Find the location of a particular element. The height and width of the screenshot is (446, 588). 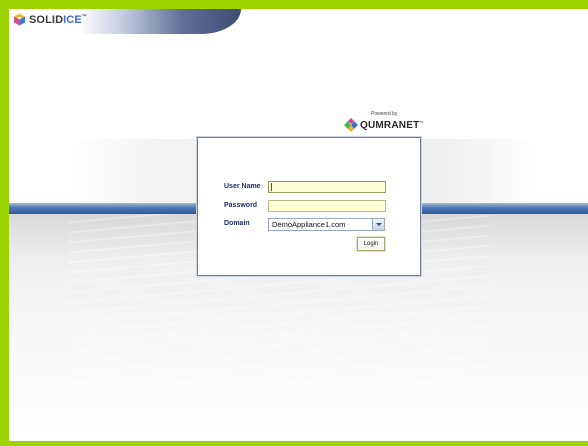

username-label: User Name is located at coordinates (242, 186).